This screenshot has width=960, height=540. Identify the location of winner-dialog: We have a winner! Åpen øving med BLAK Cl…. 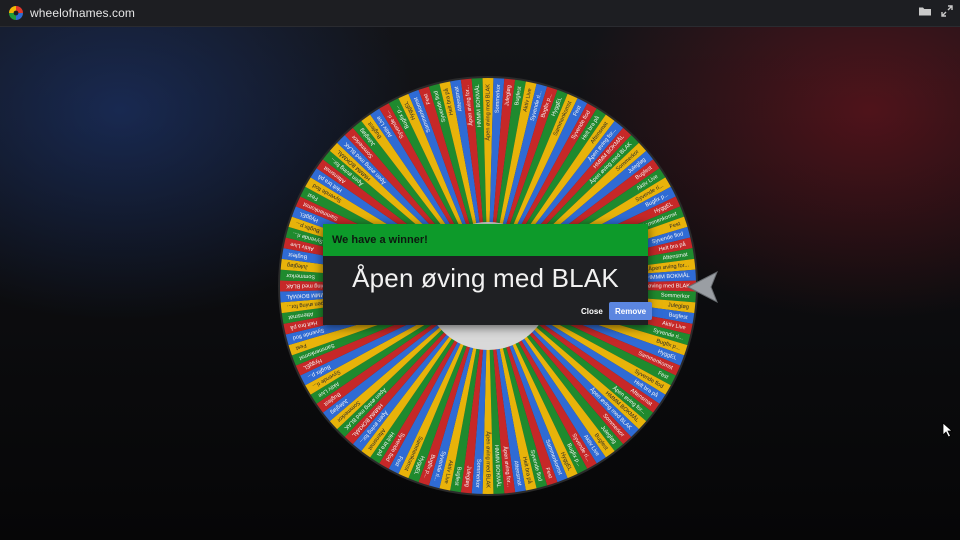
(488, 274).